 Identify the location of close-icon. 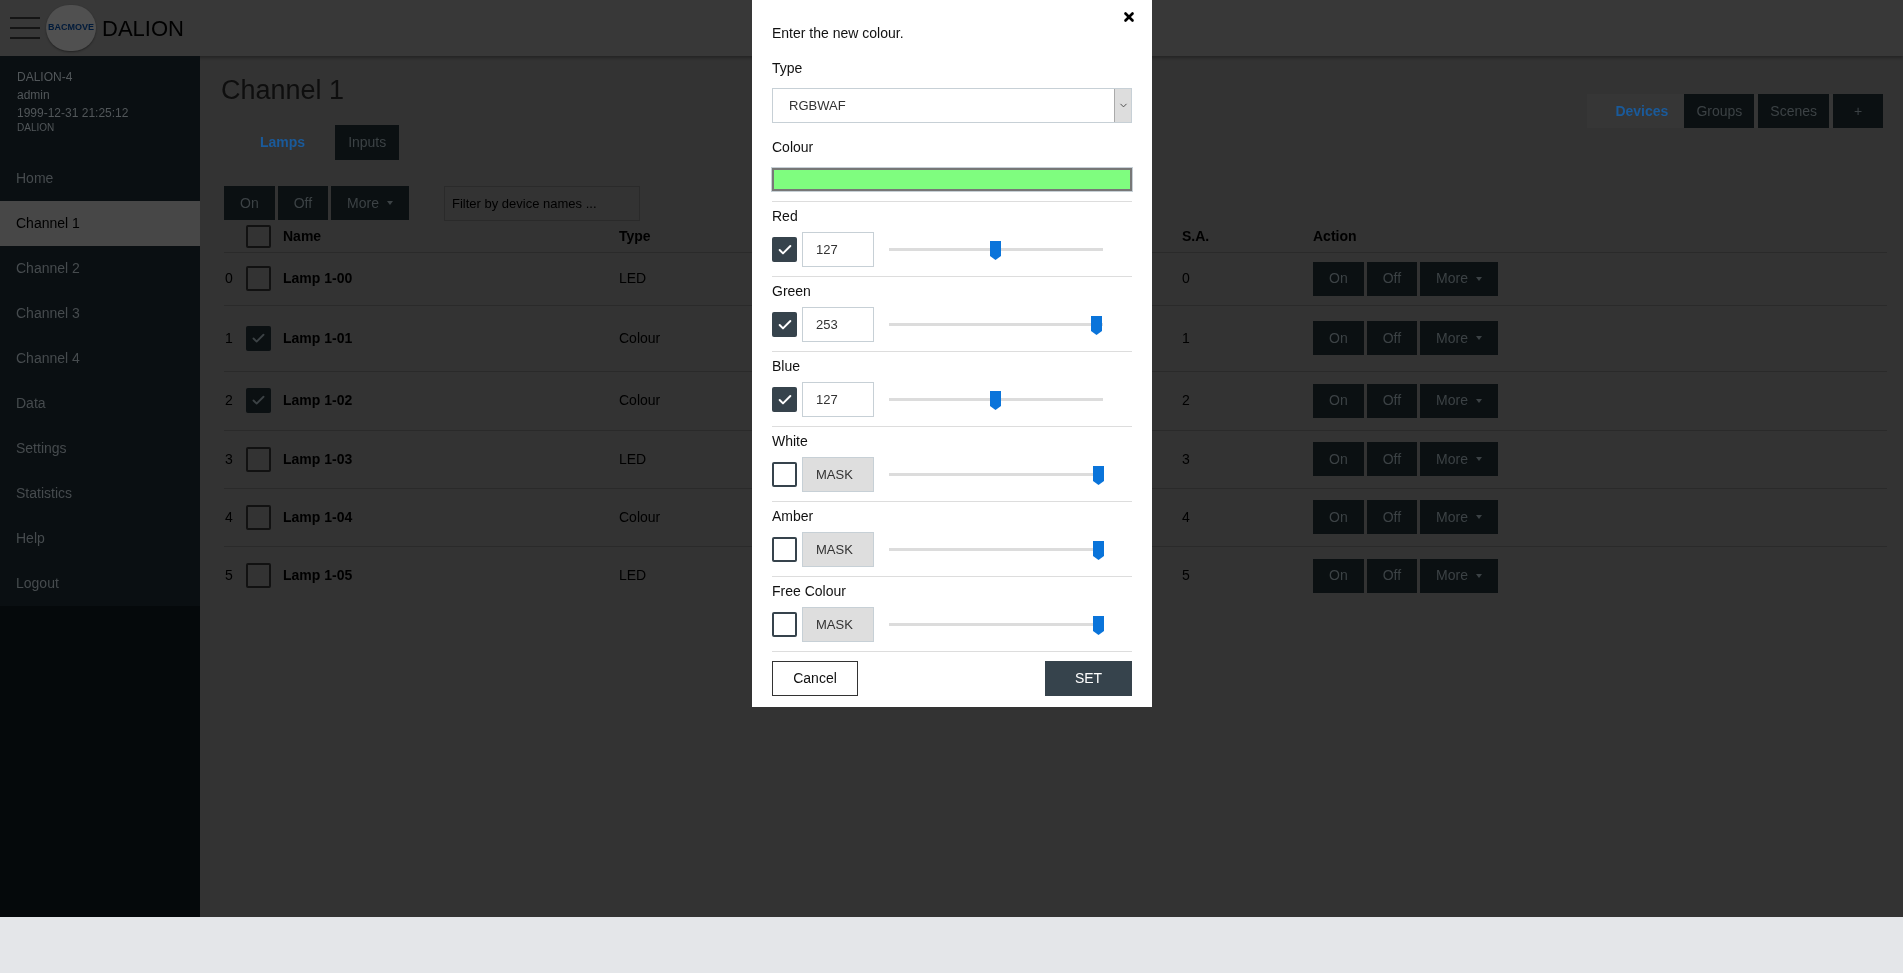
(1129, 17).